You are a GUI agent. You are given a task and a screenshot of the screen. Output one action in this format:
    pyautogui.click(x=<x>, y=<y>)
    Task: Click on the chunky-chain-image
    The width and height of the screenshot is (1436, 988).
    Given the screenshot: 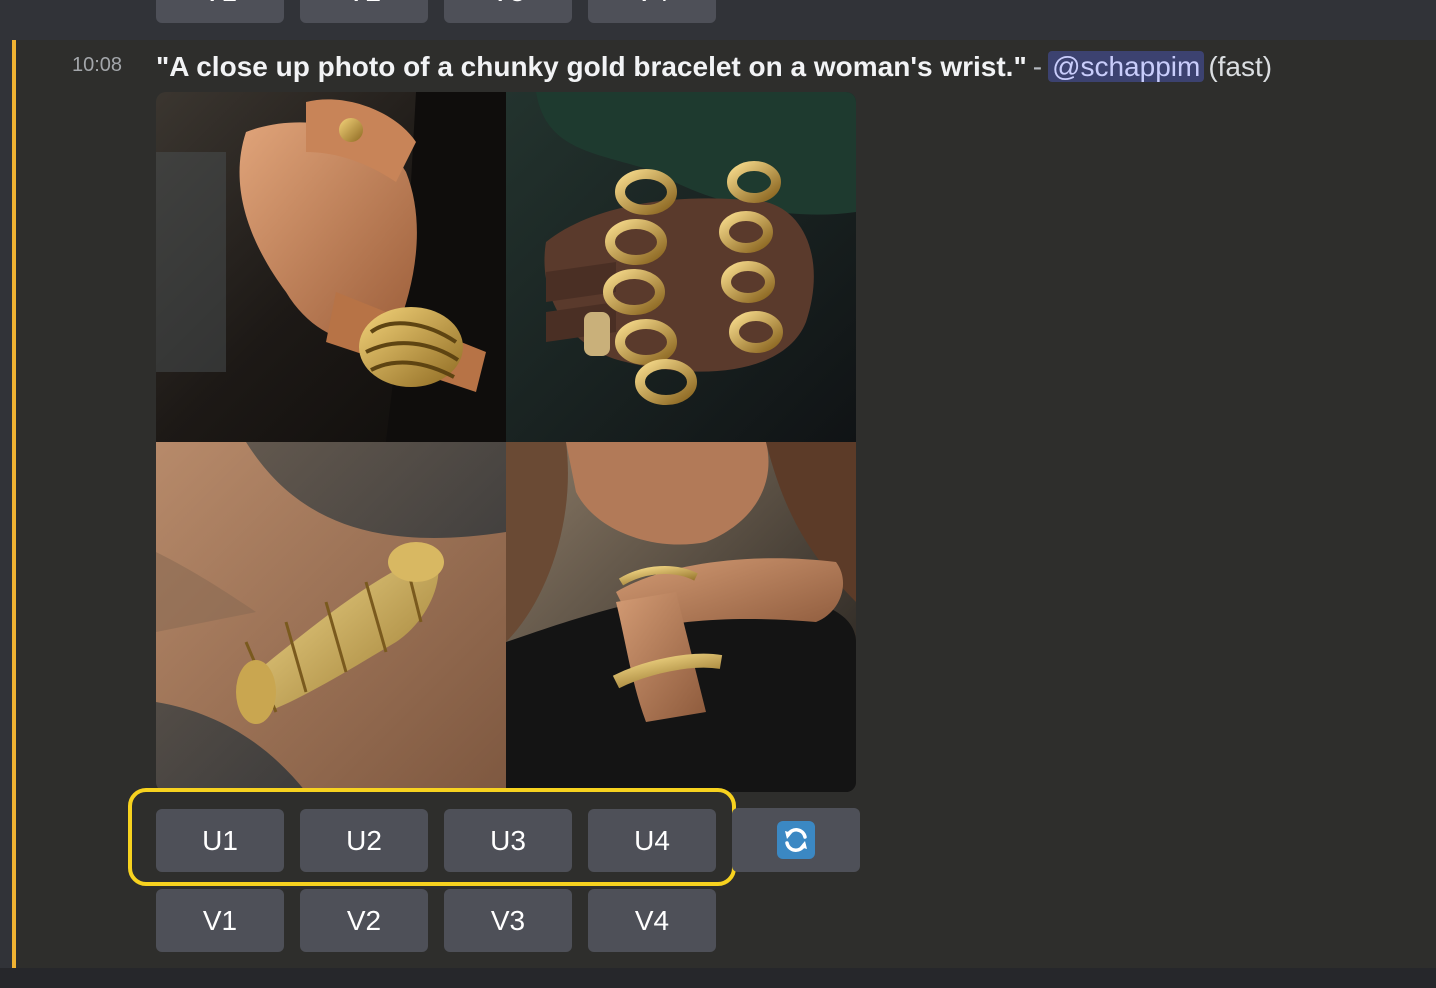 What is the action you would take?
    pyautogui.click(x=681, y=267)
    